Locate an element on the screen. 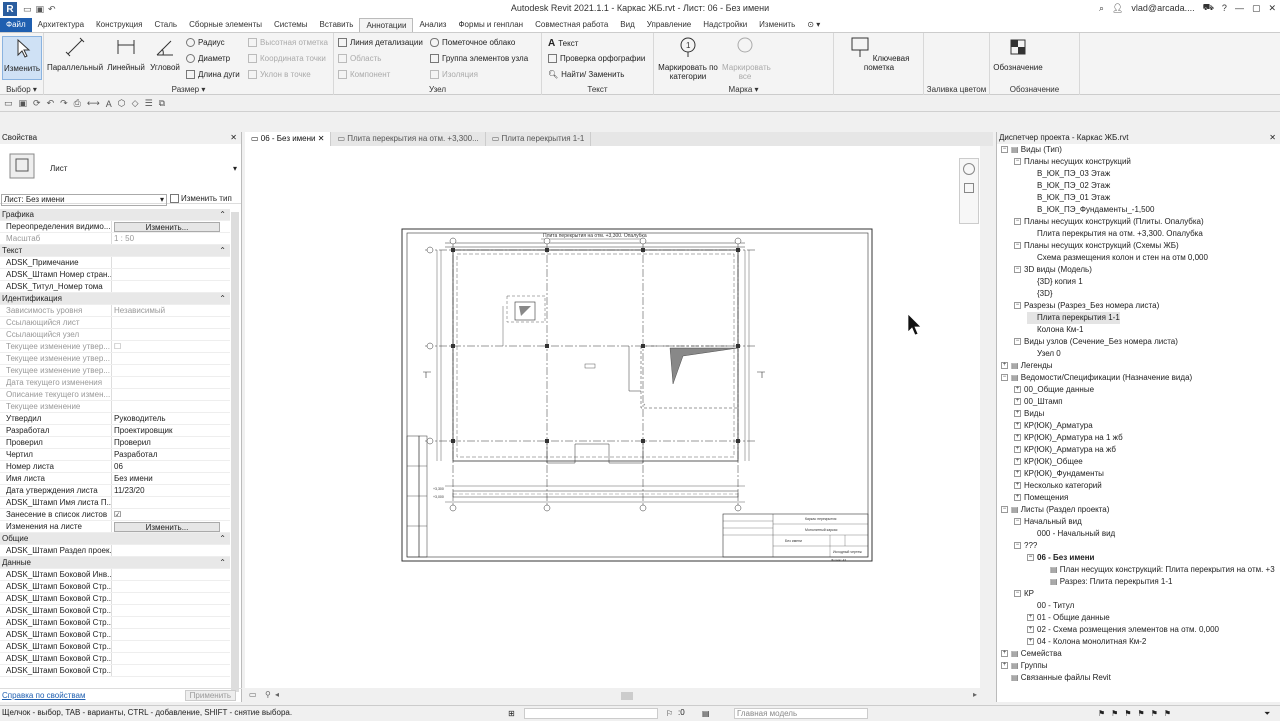  ribbon-tab-1: Архитектура is located at coordinates (61, 25).